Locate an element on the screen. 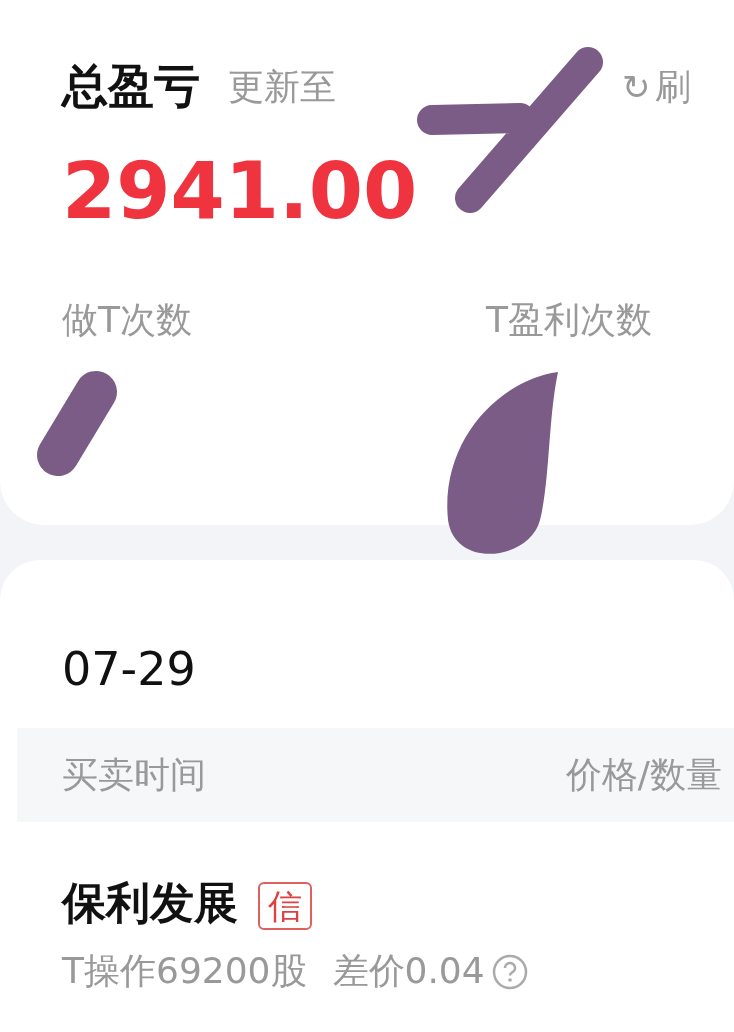  title: 总盈亏 is located at coordinates (131, 86).